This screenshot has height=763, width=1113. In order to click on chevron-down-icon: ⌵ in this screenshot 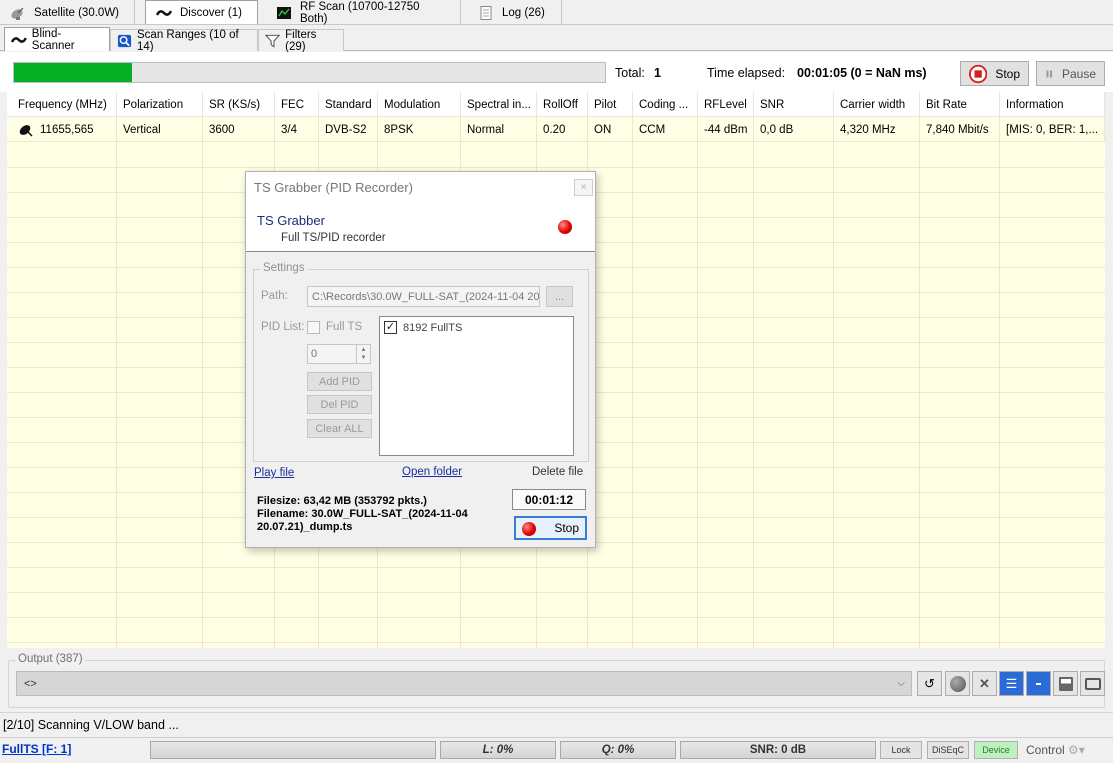, I will do `click(901, 683)`.